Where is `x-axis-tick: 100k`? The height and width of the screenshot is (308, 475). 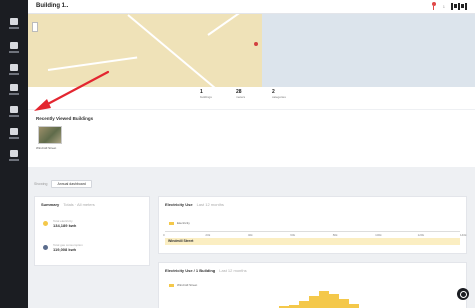
x-axis-tick: 100k is located at coordinates (378, 235).